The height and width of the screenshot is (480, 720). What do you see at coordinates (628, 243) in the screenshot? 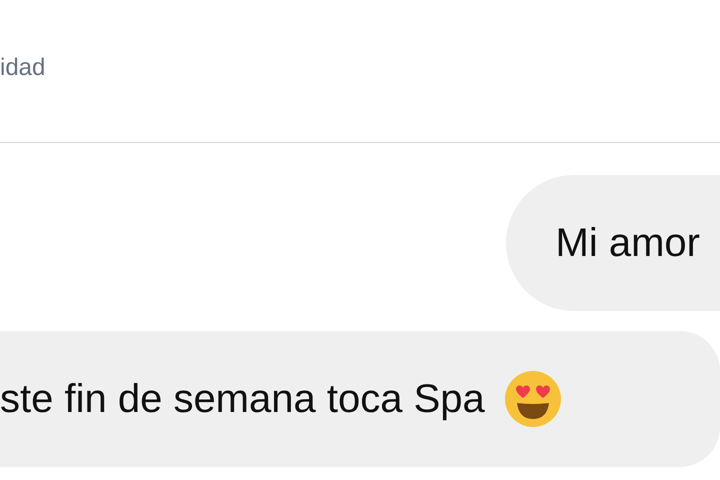
I see `message-text: Mi amor` at bounding box center [628, 243].